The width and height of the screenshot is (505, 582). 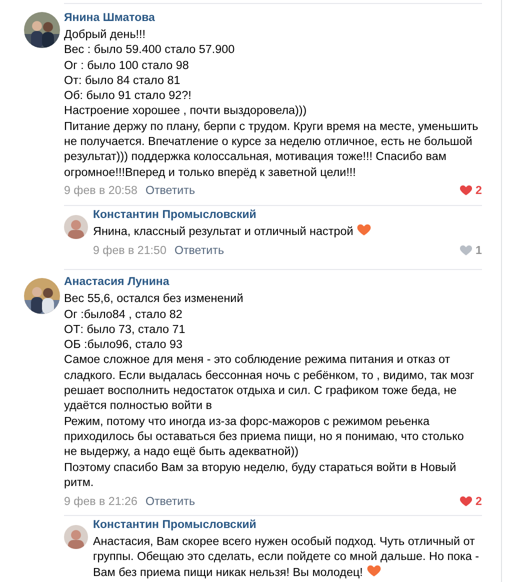 What do you see at coordinates (286, 557) in the screenshot?
I see `comment-text: Анастасия, Вам скорее всего нужен особый подход. Чуть отличный от группы. Обещаю это сделать, если пойдете со мной дальше. Но пока - Вам без приема пищи никак нельзя! Вы молодец!` at bounding box center [286, 557].